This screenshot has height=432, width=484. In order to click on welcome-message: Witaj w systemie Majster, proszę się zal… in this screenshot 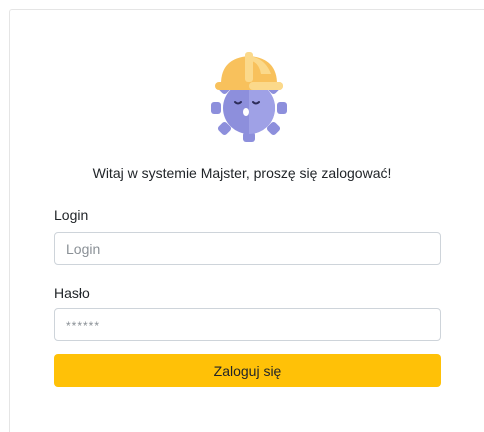, I will do `click(242, 173)`.